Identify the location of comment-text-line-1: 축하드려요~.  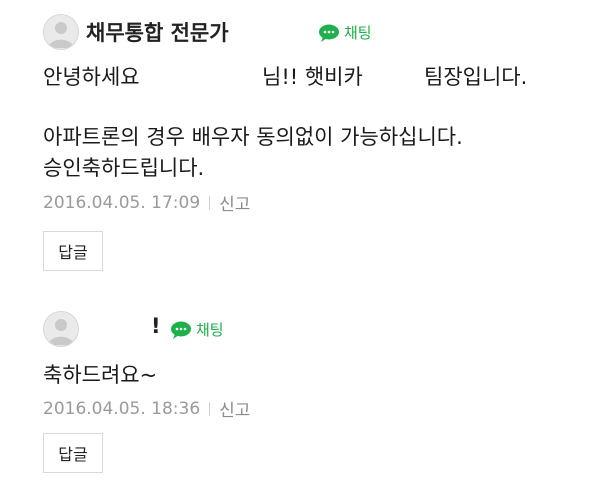
(100, 375).